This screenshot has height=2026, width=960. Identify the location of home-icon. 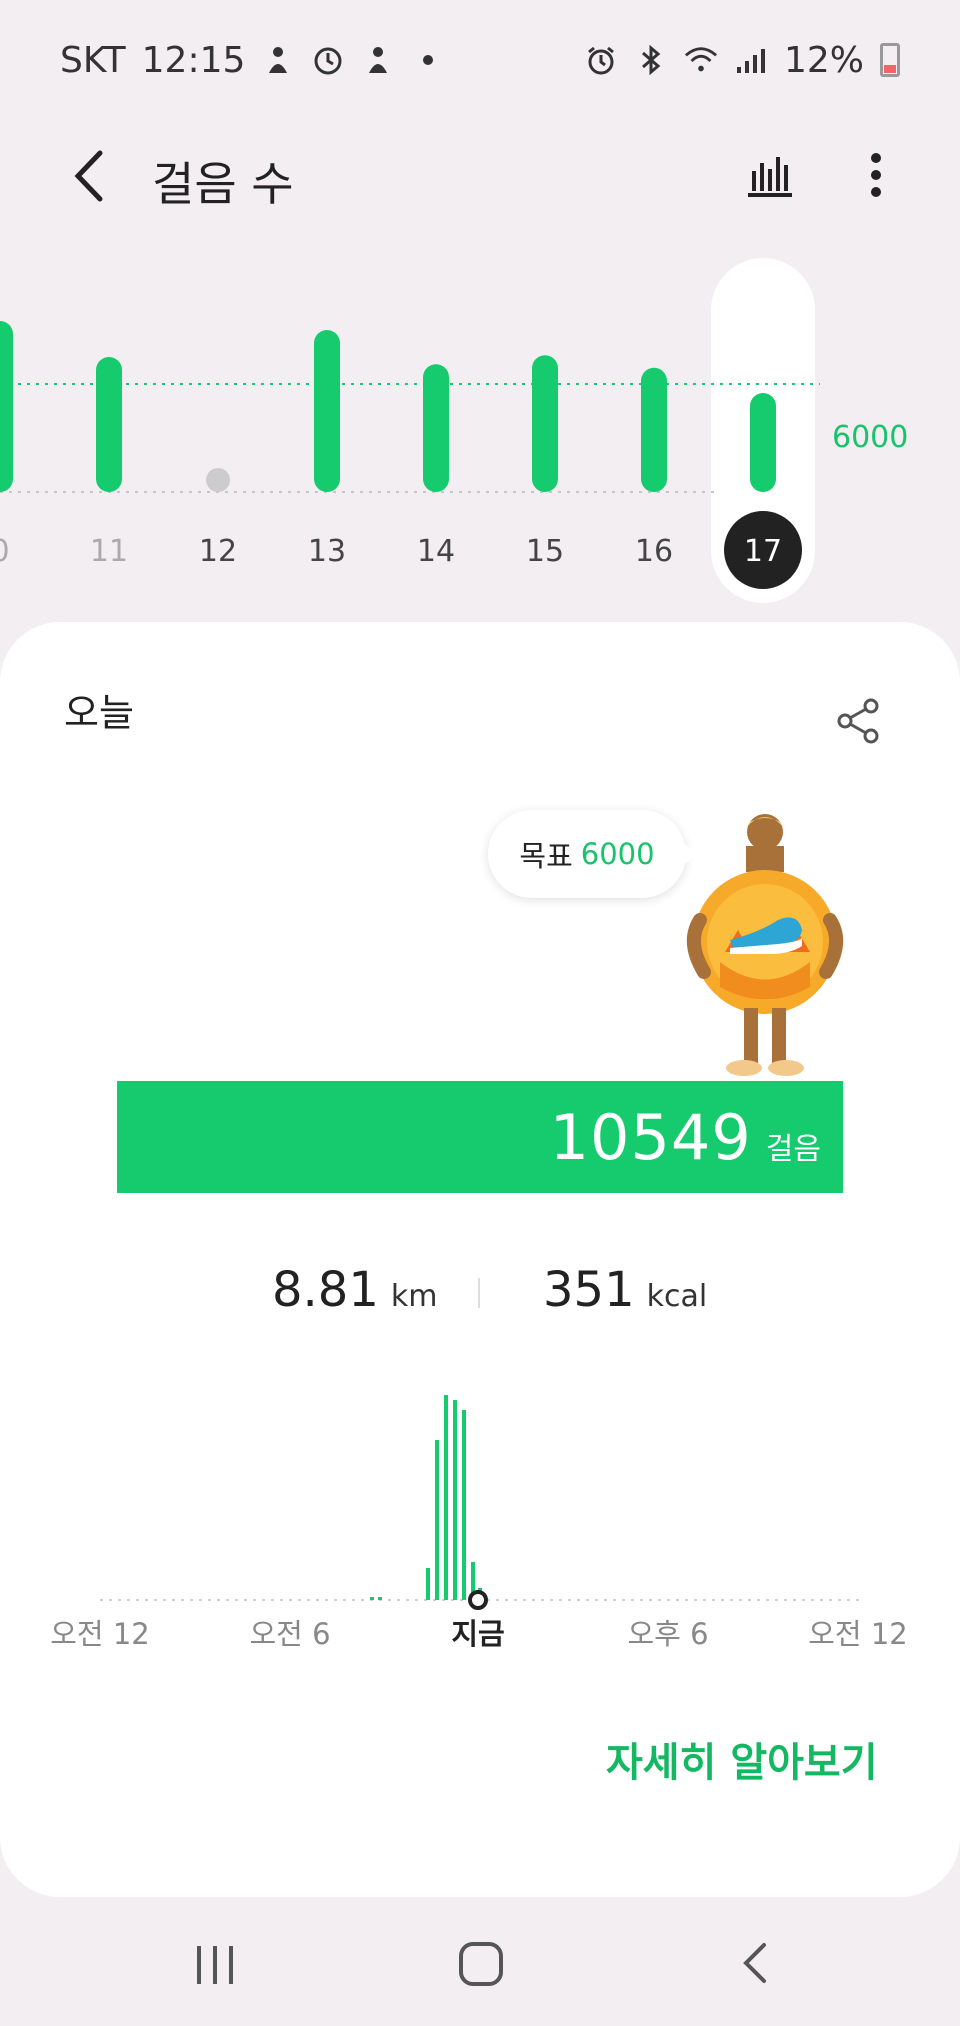
(481, 1964).